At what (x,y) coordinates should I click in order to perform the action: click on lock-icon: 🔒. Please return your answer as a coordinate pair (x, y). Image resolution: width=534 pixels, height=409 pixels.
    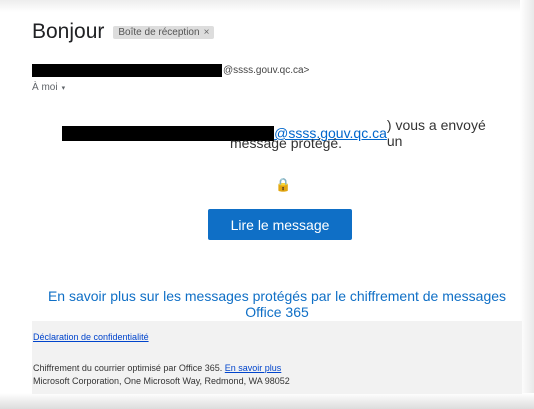
    Looking at the image, I should click on (283, 184).